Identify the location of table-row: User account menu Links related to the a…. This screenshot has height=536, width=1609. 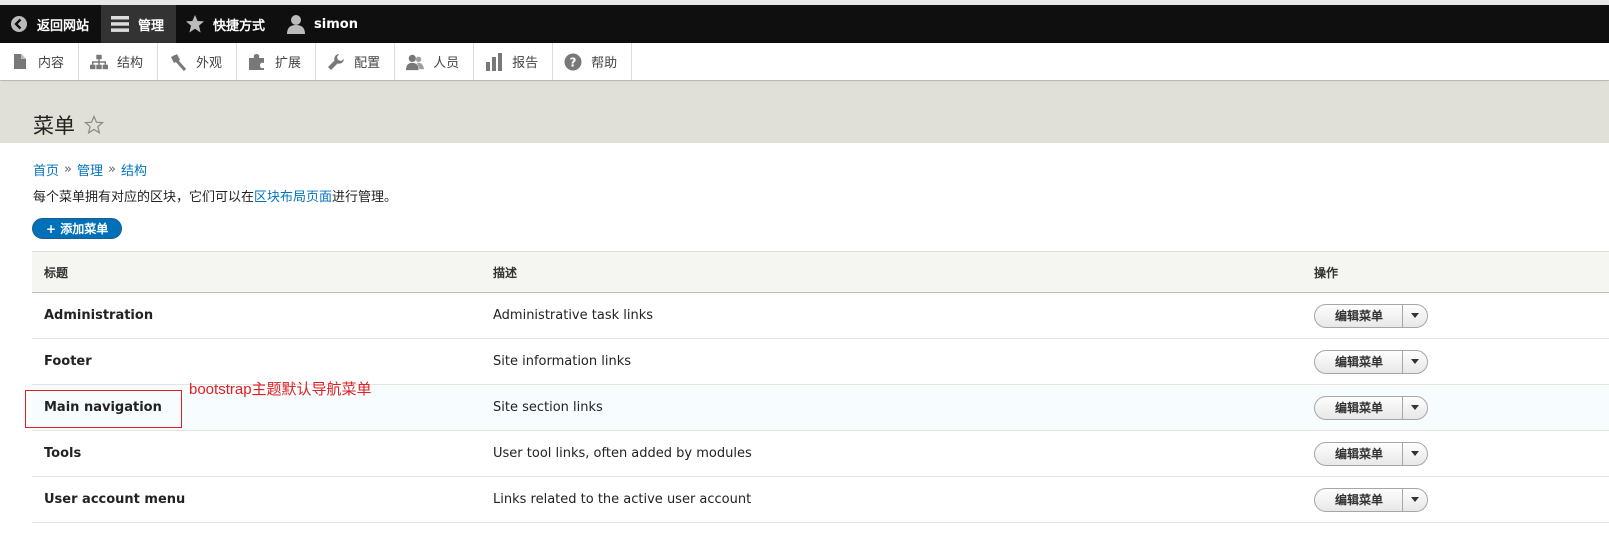
(820, 500).